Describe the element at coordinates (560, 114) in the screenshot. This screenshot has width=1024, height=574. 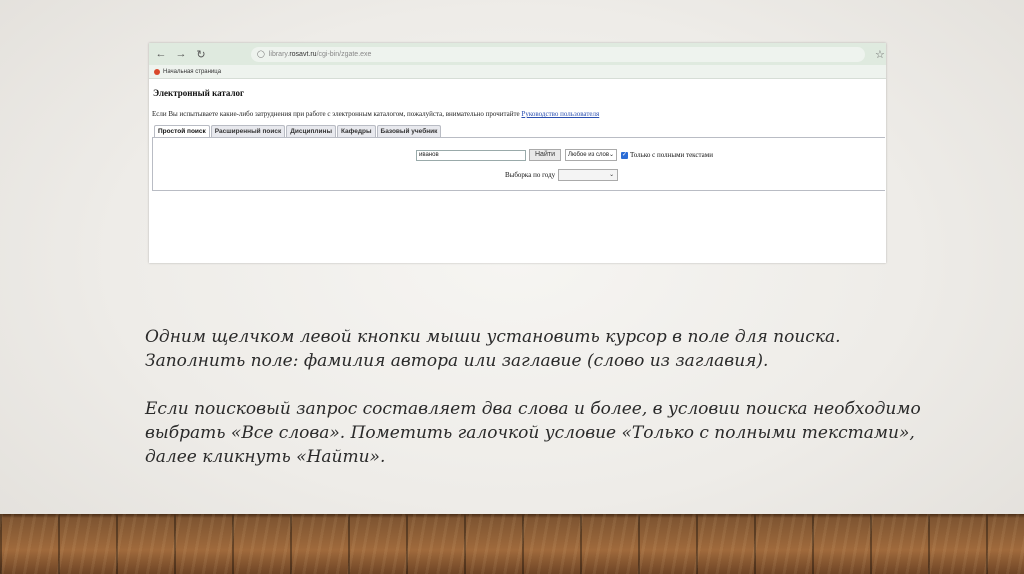
I see `user-guide-link: Руководство пользователя` at that location.